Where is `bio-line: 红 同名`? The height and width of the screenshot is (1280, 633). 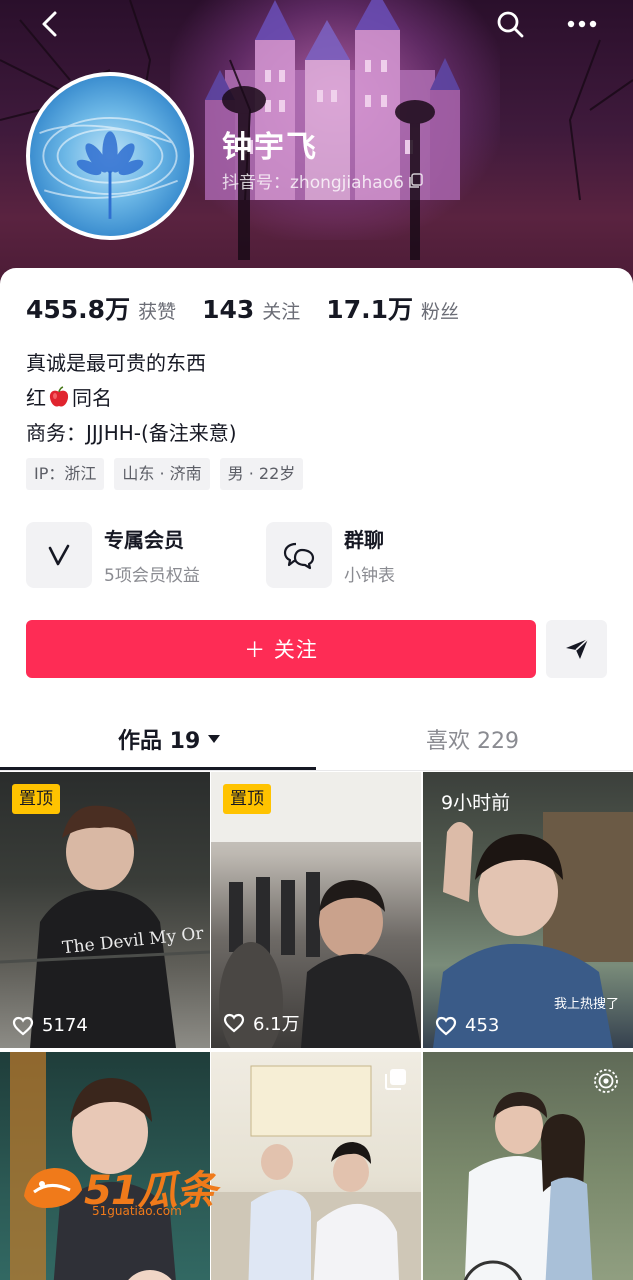 bio-line: 红 同名 is located at coordinates (131, 398).